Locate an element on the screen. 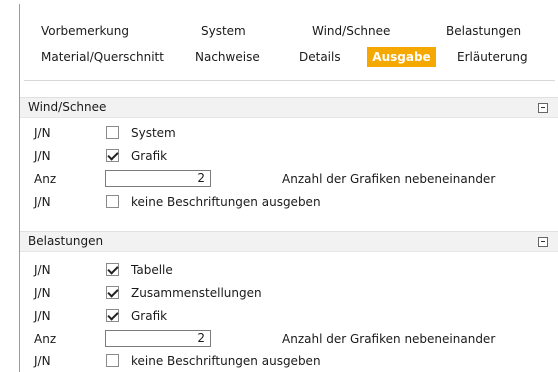 This screenshot has height=372, width=558. checkbox-label: System is located at coordinates (153, 133).